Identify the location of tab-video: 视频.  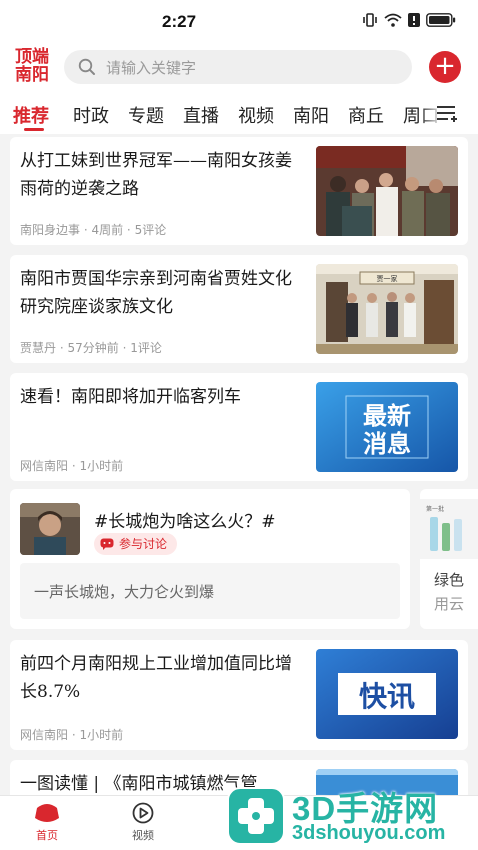
(256, 115).